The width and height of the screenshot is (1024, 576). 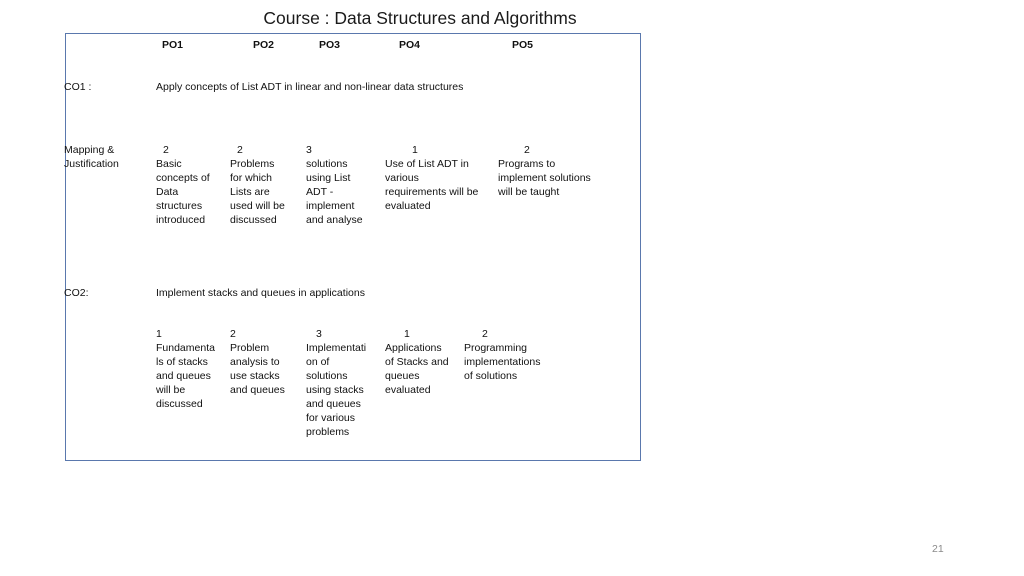 What do you see at coordinates (166, 150) in the screenshot?
I see `co1-po1-score: 2` at bounding box center [166, 150].